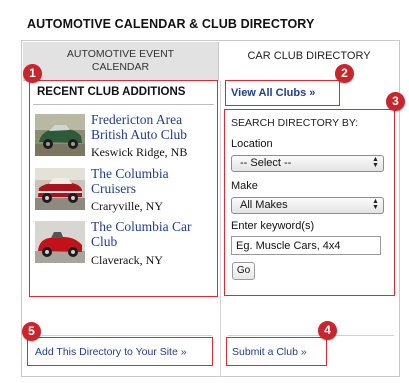  Describe the element at coordinates (120, 67) in the screenshot. I see `tab-event-calendar-label-2: CALENDAR` at that location.